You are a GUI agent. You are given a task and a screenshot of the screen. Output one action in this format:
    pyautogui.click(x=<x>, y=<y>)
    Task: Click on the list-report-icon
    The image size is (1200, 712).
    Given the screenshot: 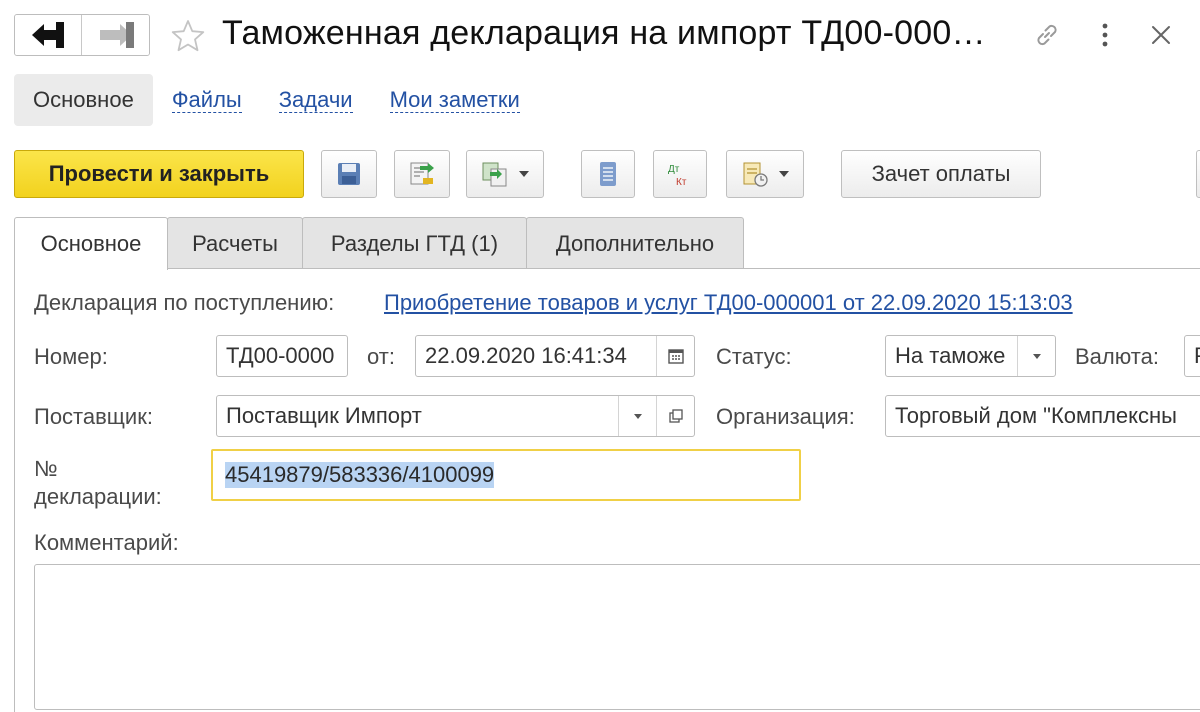 What is the action you would take?
    pyautogui.click(x=608, y=174)
    